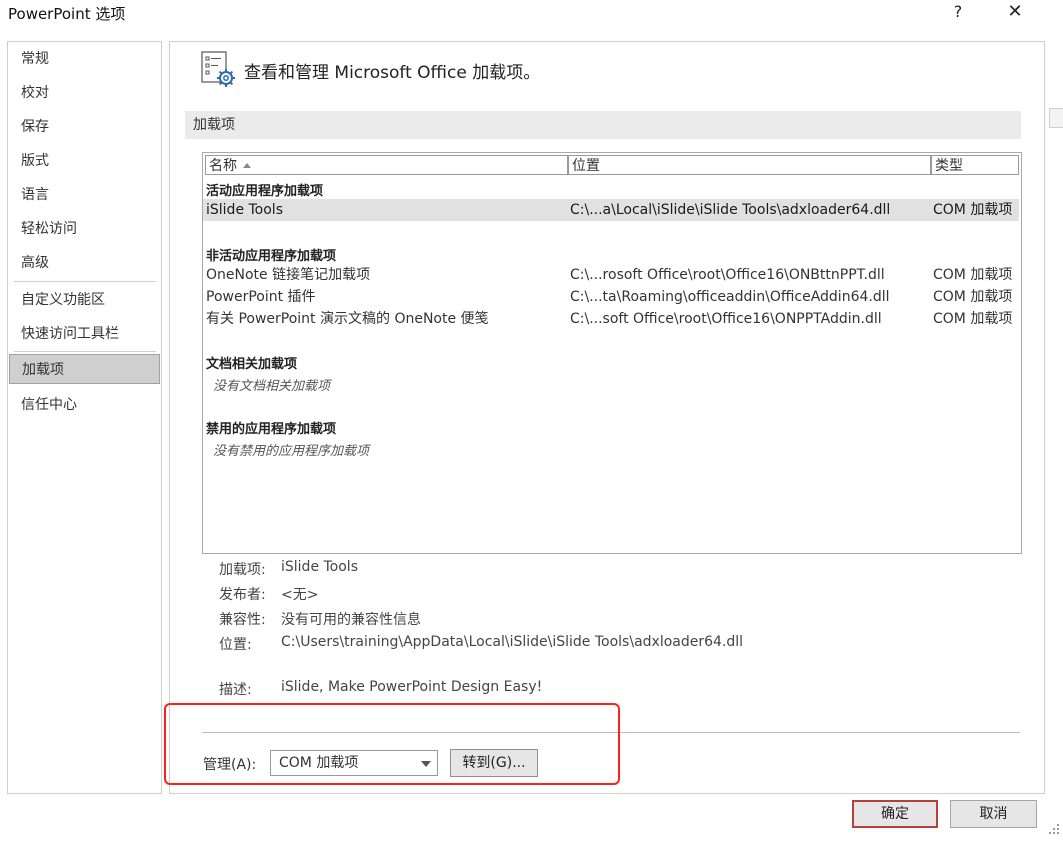 The width and height of the screenshot is (1063, 854). What do you see at coordinates (319, 567) in the screenshot?
I see `detail-addin-value: iSlide Tools` at bounding box center [319, 567].